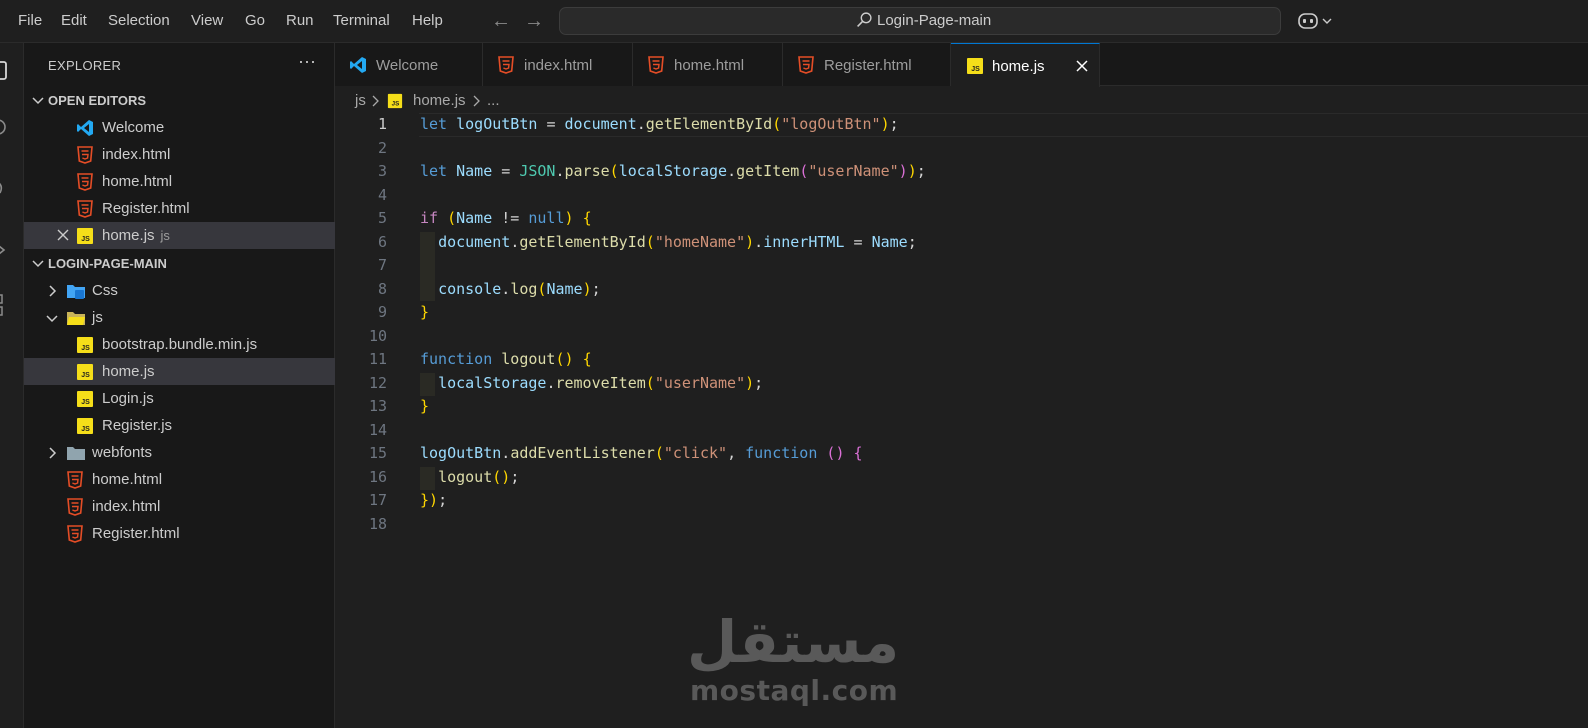 The image size is (1588, 728). Describe the element at coordinates (126, 506) in the screenshot. I see `tree-item-label: index.html` at that location.